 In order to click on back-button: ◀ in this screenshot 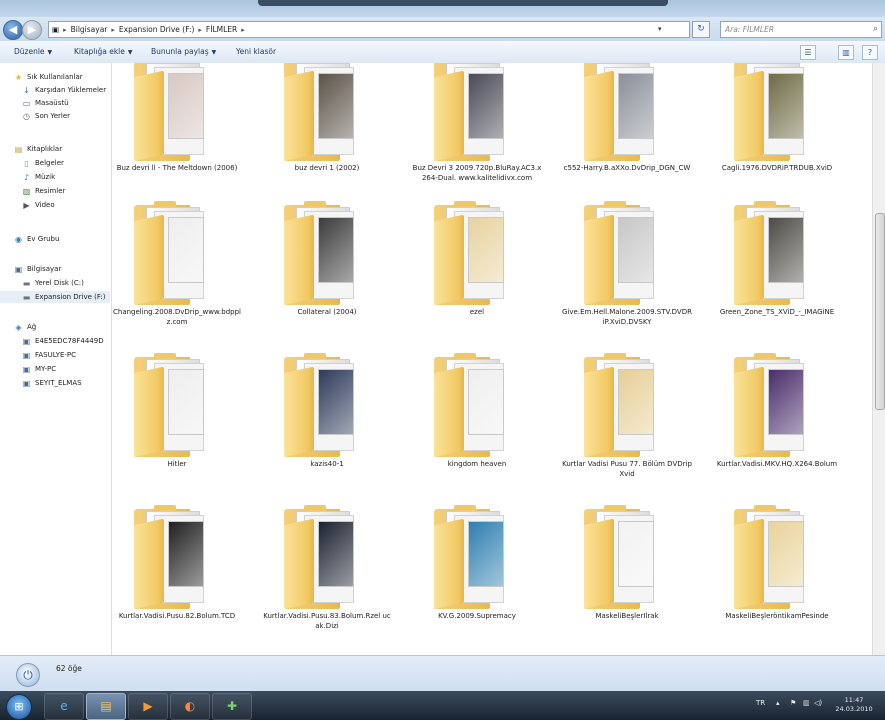, I will do `click(13, 30)`.